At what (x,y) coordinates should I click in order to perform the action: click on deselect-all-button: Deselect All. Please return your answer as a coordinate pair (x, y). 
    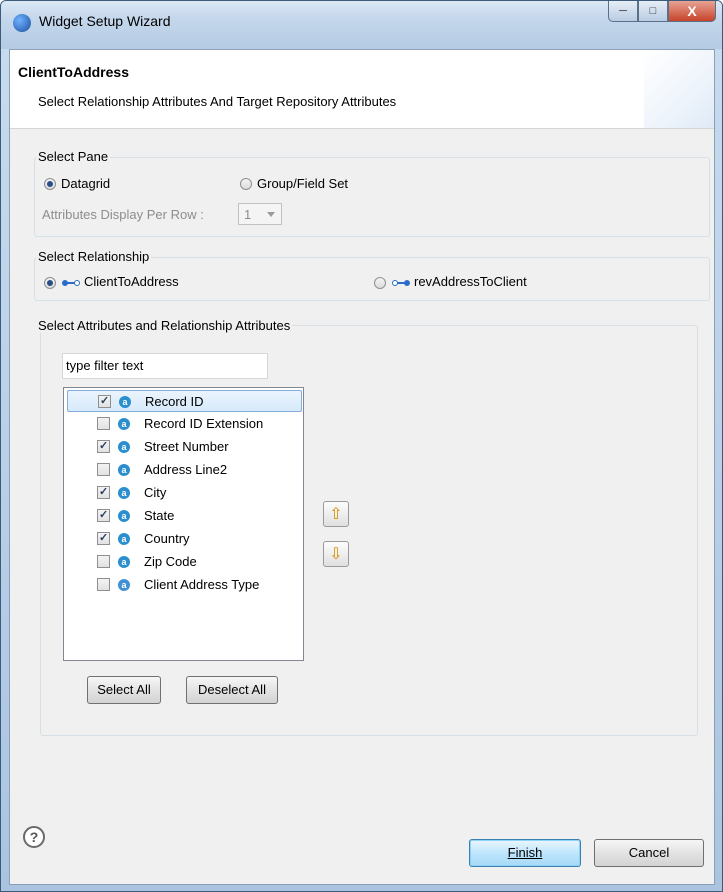
    Looking at the image, I should click on (232, 690).